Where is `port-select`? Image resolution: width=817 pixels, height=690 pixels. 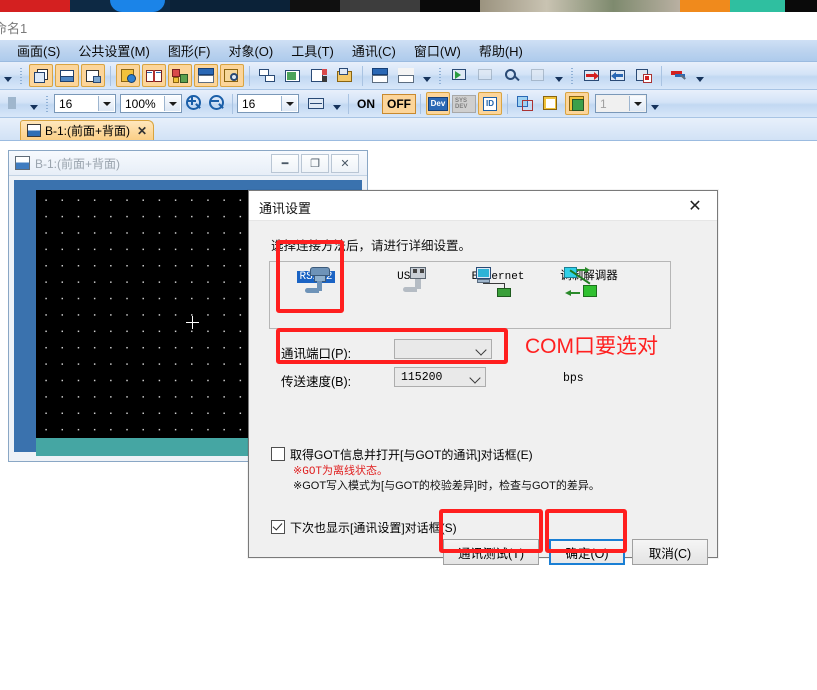
port-select is located at coordinates (443, 349).